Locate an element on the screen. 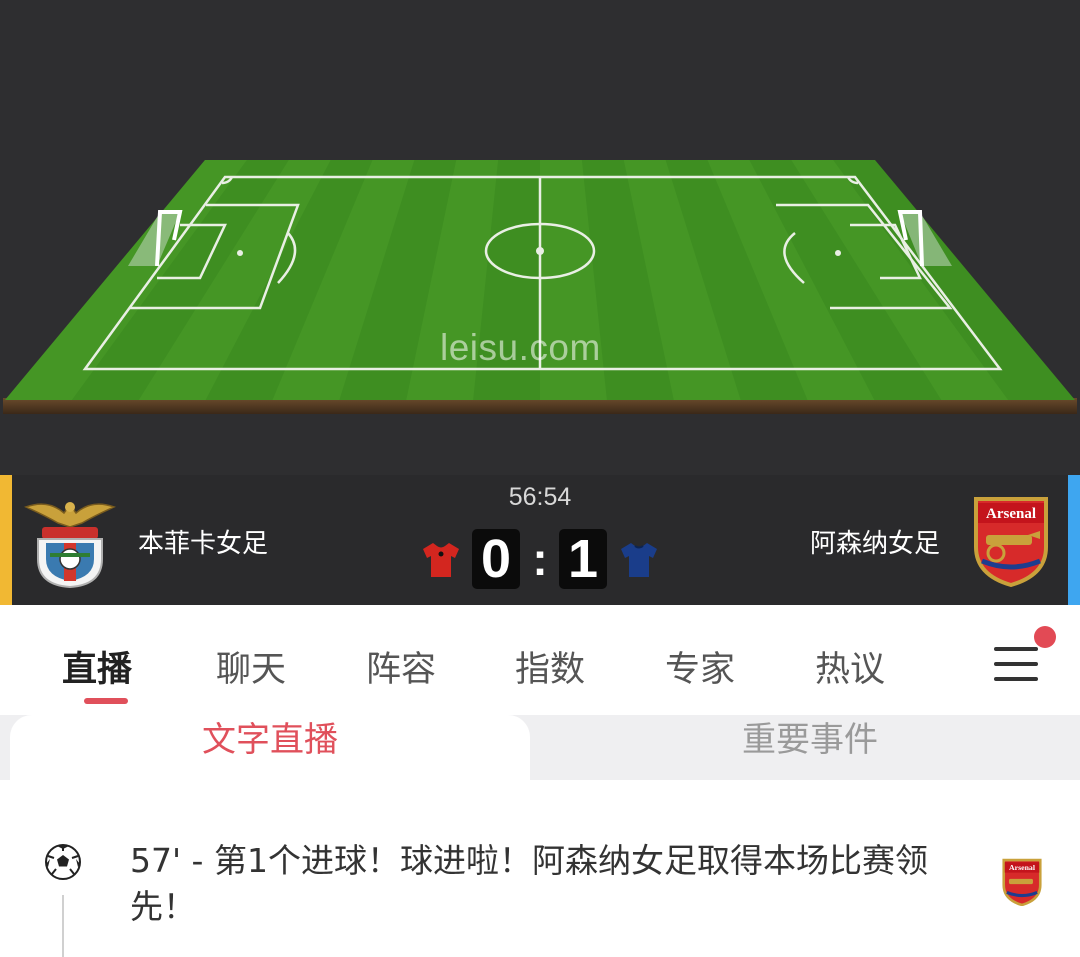 This screenshot has width=1080, height=957. timeline-line is located at coordinates (63, 926).